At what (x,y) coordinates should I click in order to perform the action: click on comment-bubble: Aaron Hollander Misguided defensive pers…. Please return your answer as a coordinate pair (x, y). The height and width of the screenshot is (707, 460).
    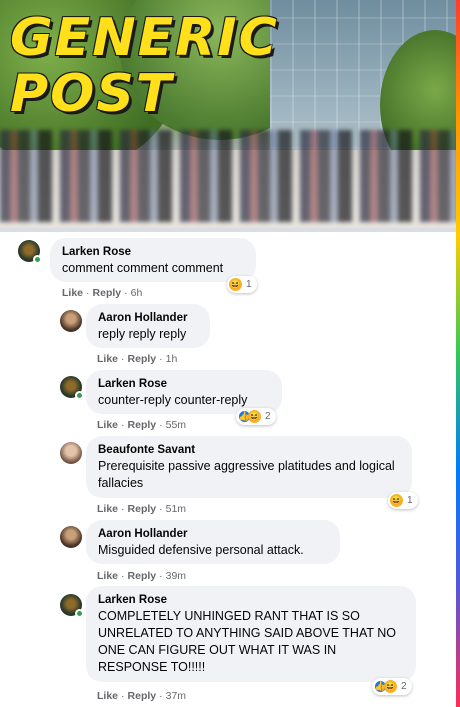
    Looking at the image, I should click on (213, 542).